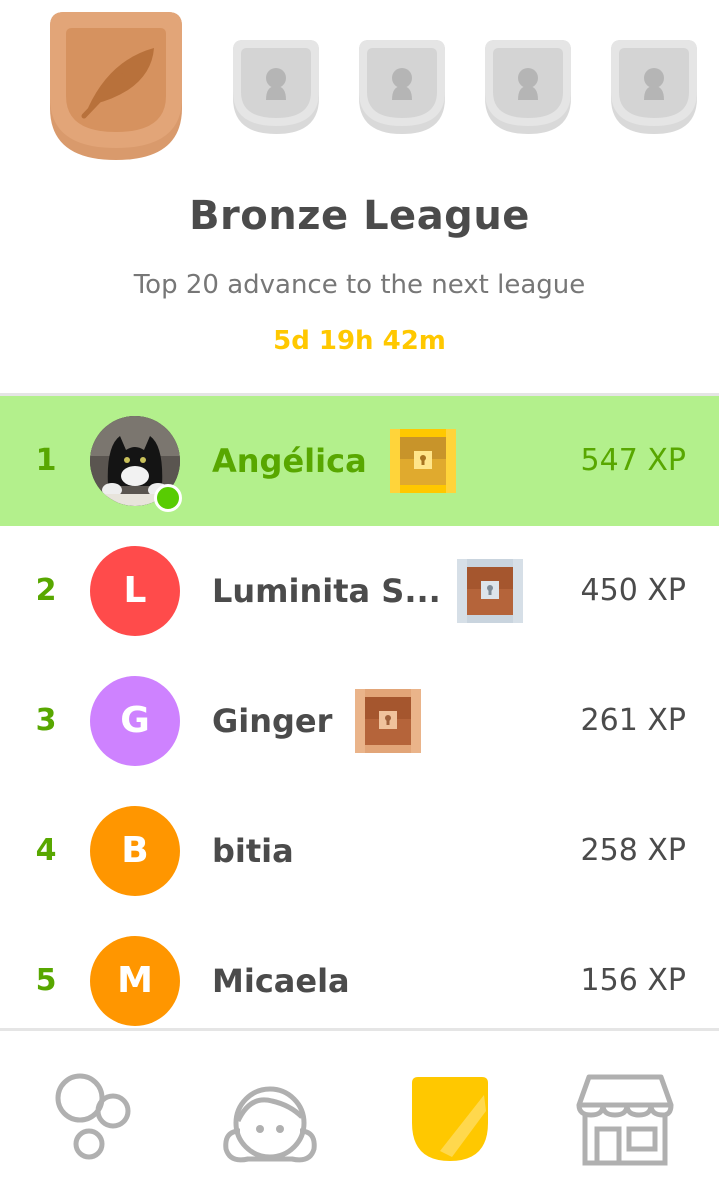  I want to click on xp-value: 261 XP, so click(633, 720).